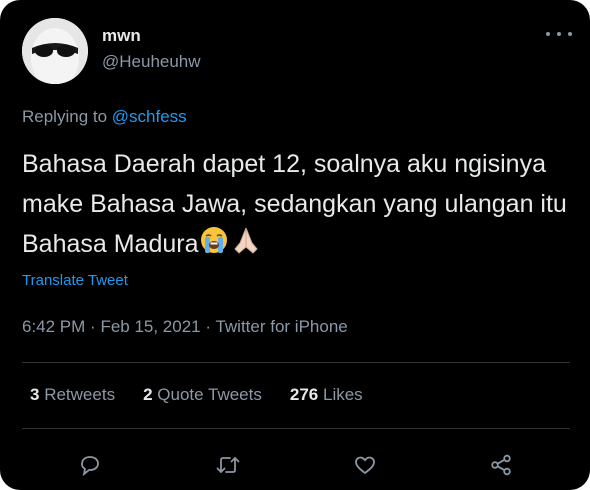 This screenshot has height=490, width=590. I want to click on quote-tweets-stat: 2 Quote Tweets, so click(202, 395).